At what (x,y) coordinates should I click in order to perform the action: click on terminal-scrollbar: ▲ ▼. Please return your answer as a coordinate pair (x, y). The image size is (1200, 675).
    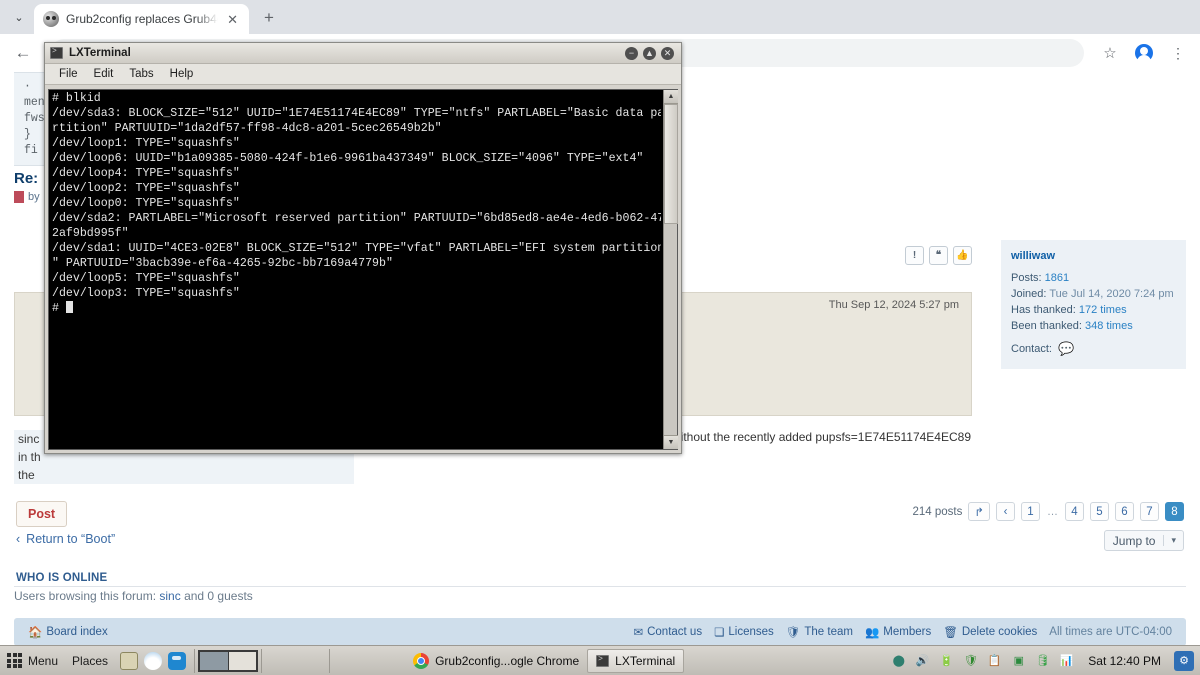
    Looking at the image, I should click on (670, 269).